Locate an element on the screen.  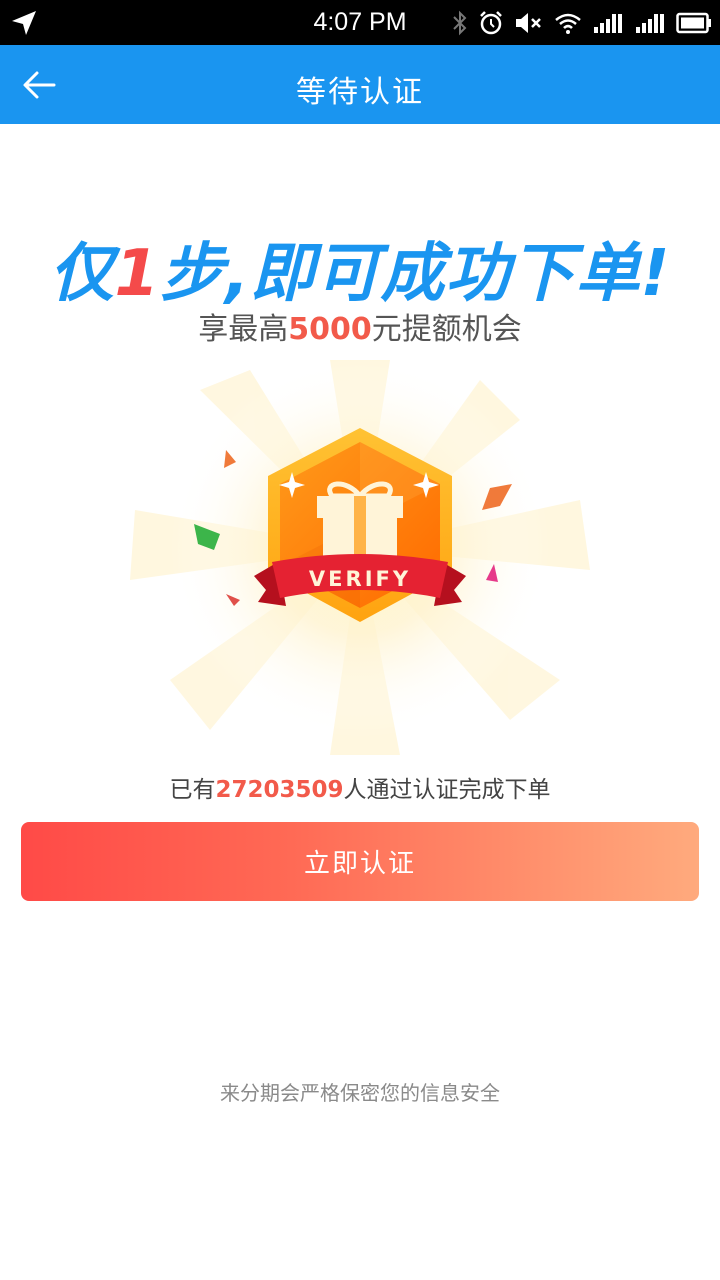
page-title: 等待认证 is located at coordinates (360, 92).